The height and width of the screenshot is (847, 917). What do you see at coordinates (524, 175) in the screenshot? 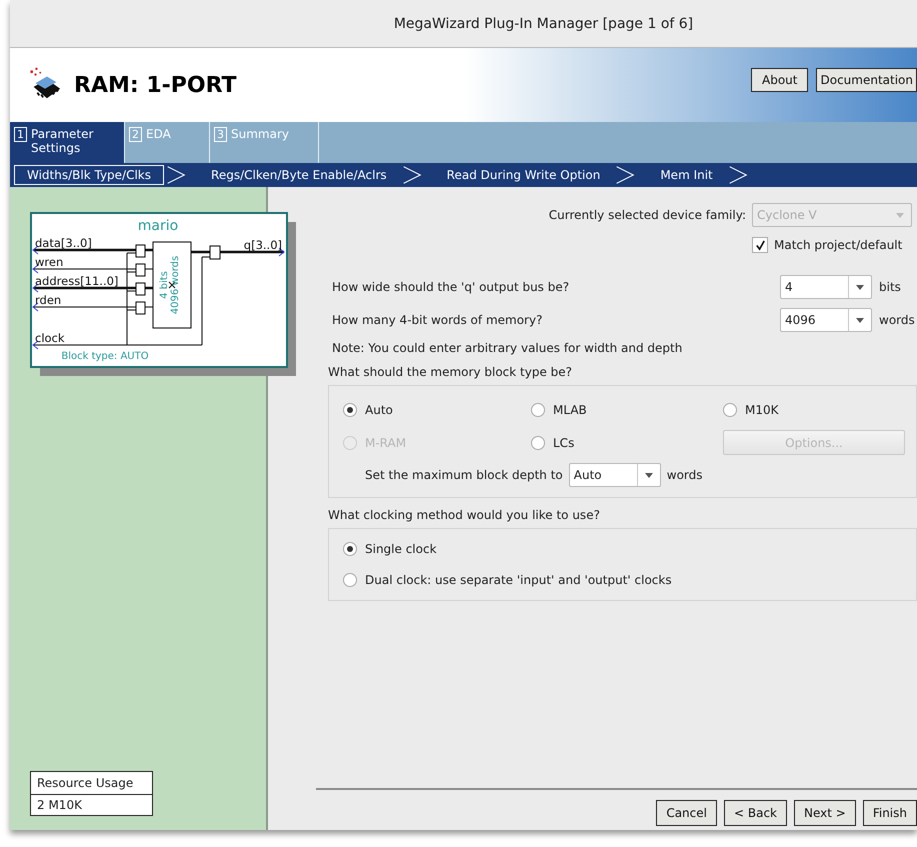
I see `step-link: Read During Write Option` at bounding box center [524, 175].